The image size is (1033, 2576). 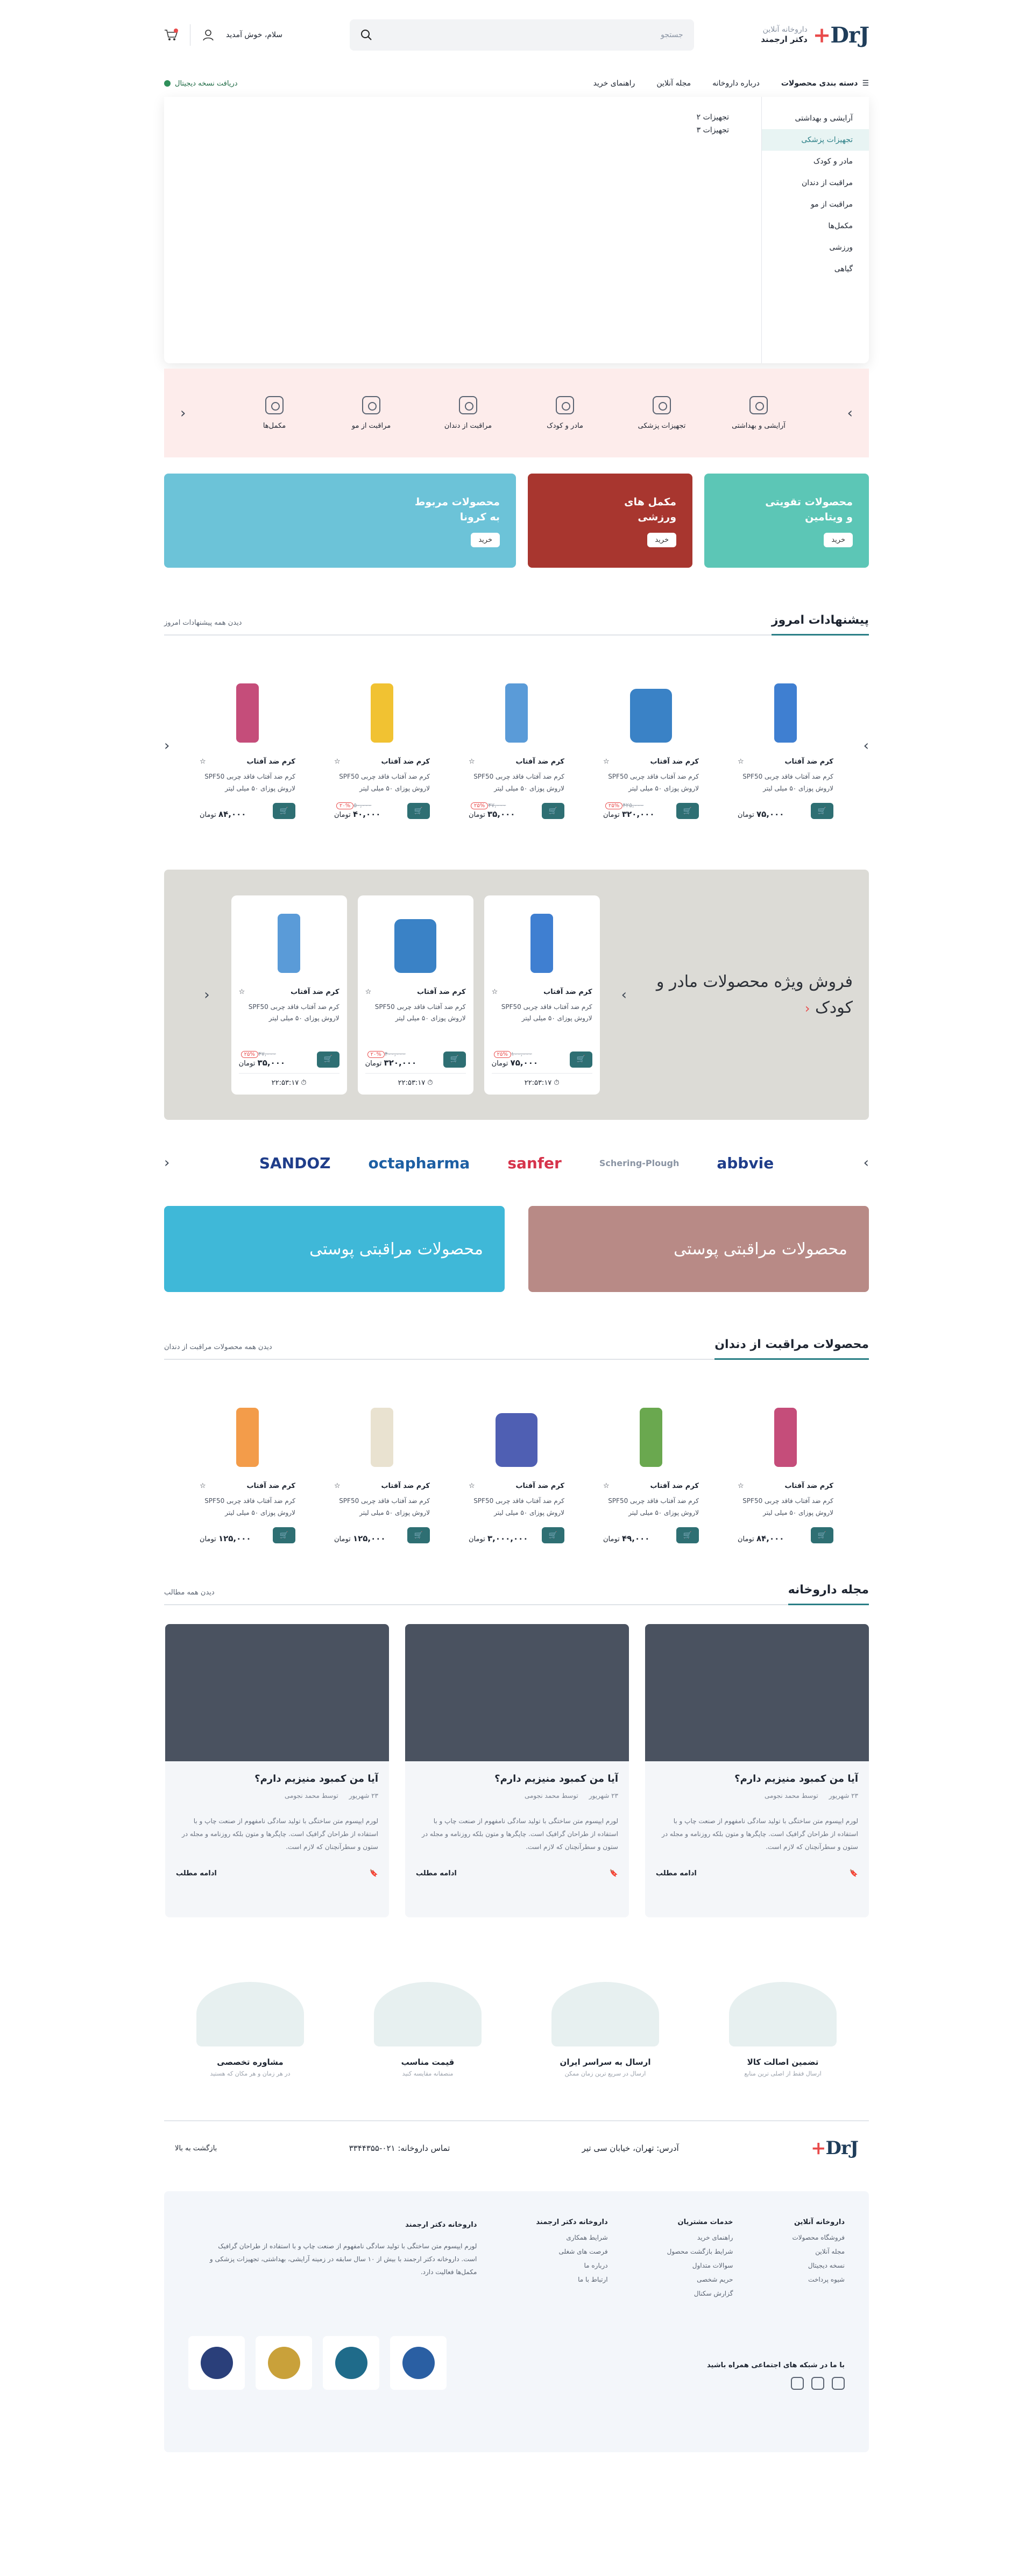 I want to click on footer-link: نسخه دیجیتال, so click(x=818, y=2265).